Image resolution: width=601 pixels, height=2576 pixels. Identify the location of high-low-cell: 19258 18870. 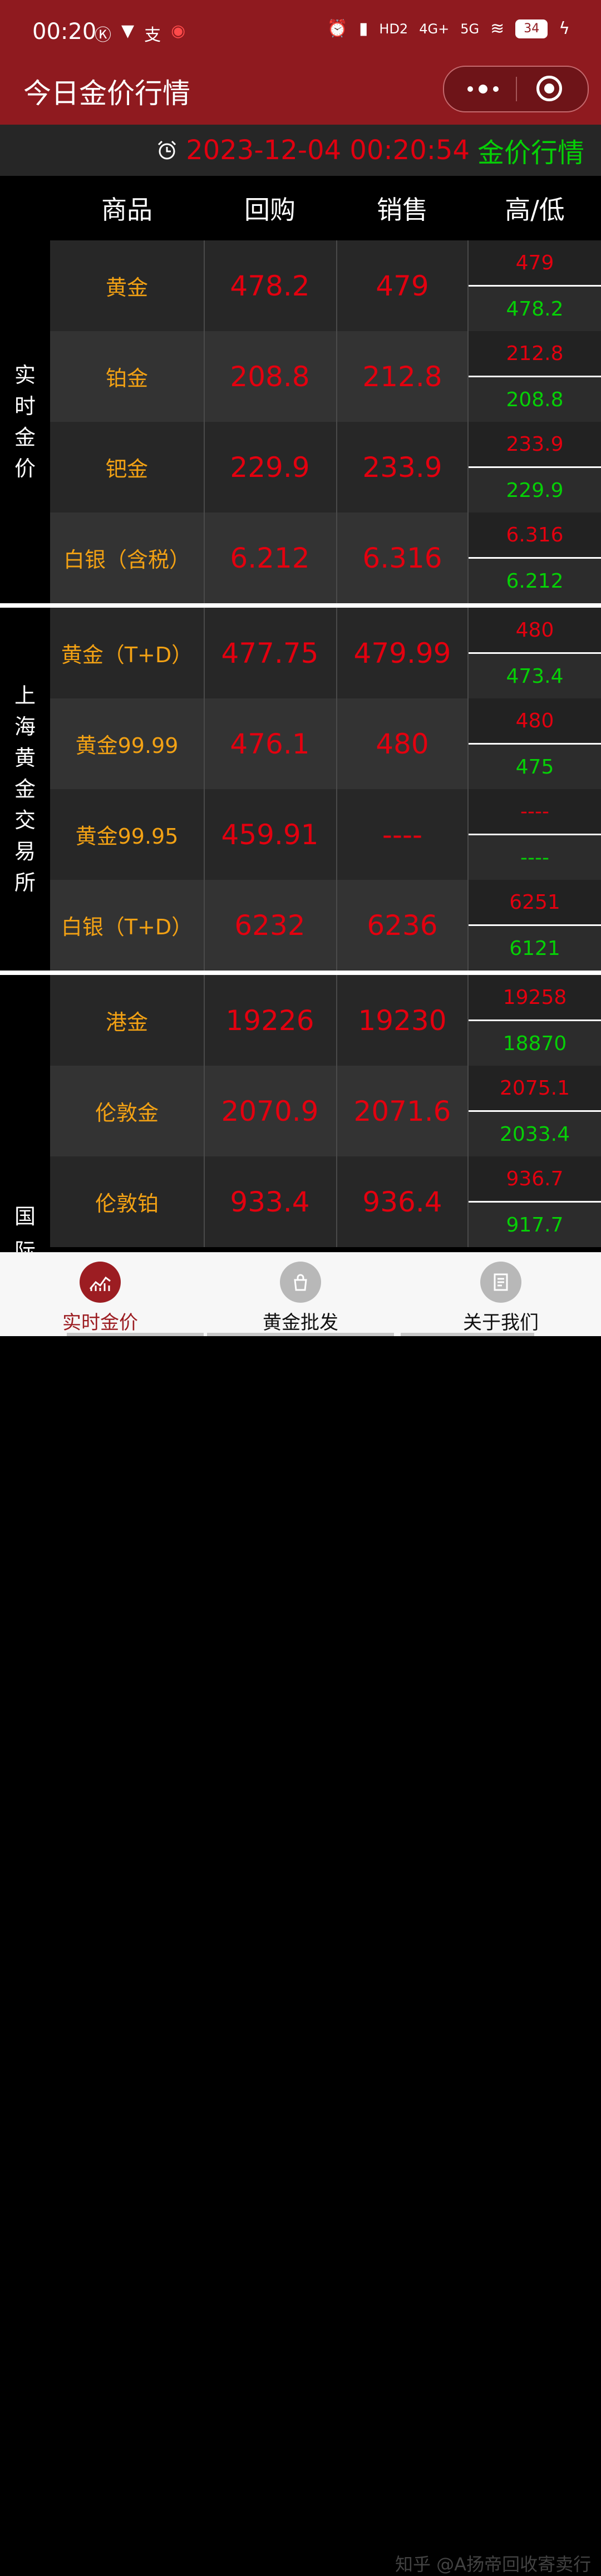
(535, 1021).